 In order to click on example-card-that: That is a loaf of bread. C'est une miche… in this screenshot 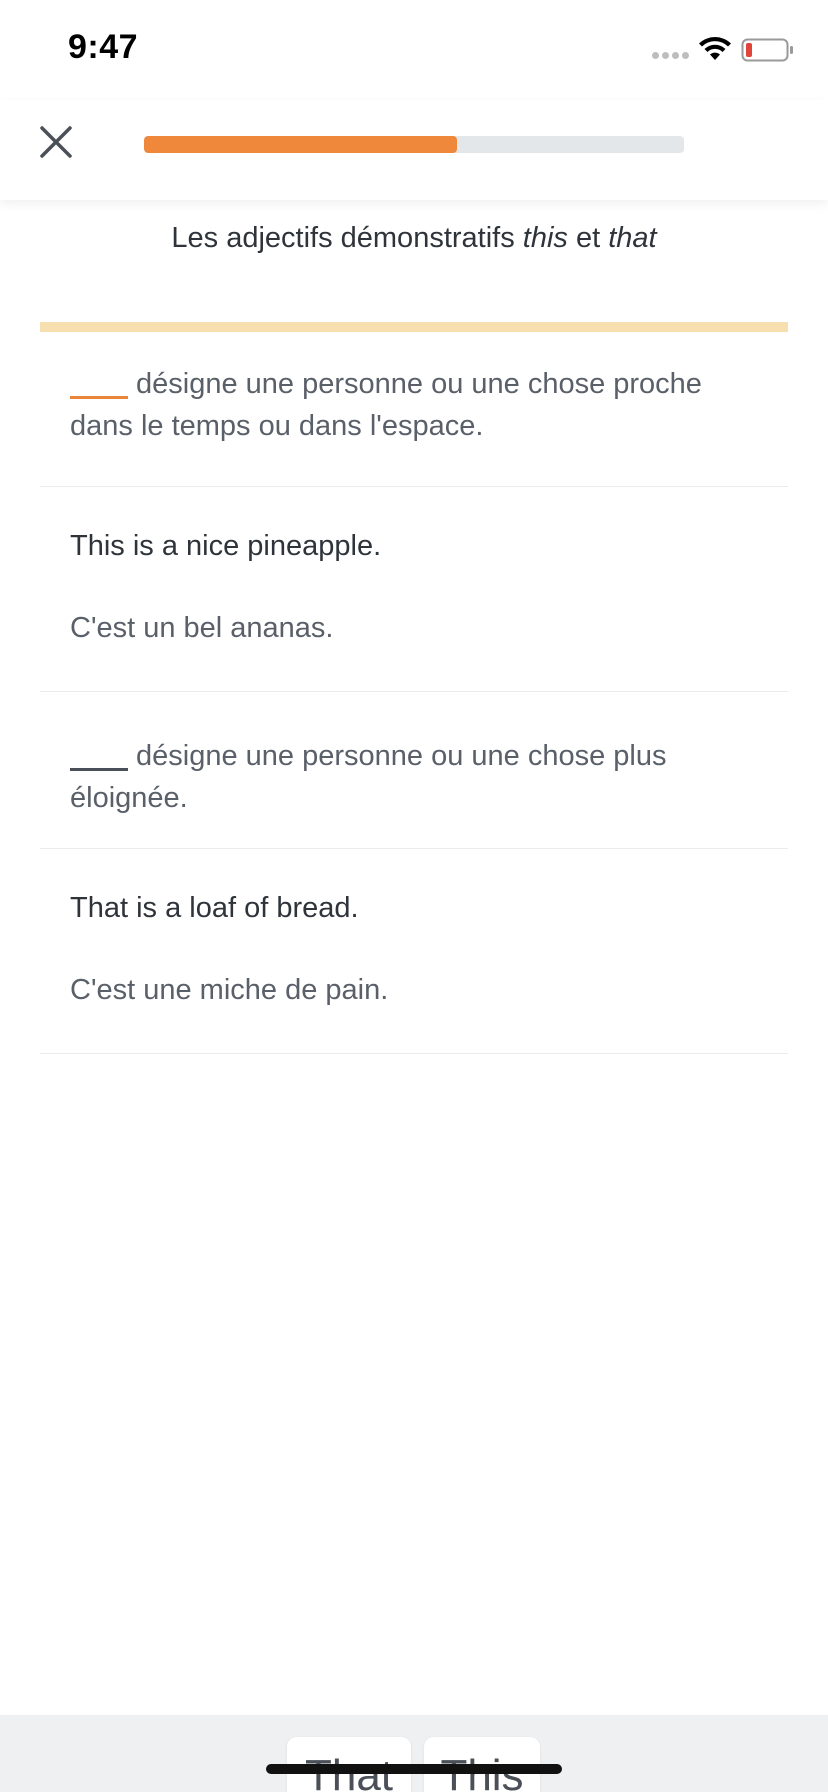, I will do `click(414, 951)`.